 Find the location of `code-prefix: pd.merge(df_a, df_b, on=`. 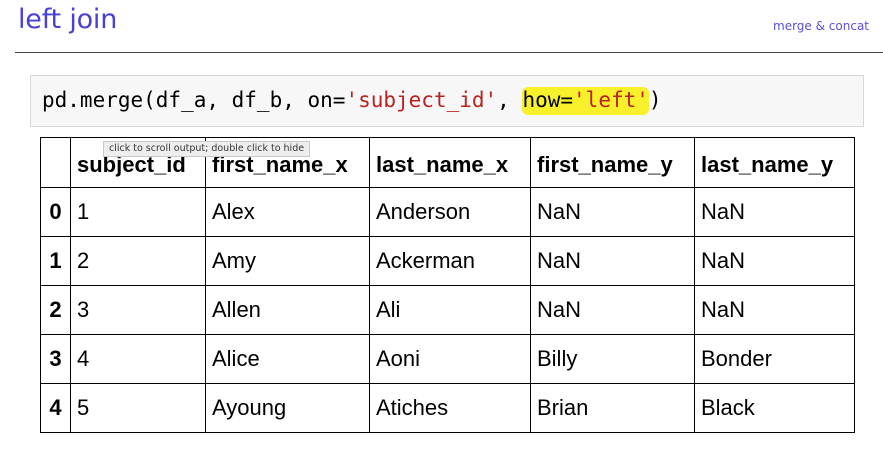

code-prefix: pd.merge(df_a, df_b, on= is located at coordinates (194, 100).